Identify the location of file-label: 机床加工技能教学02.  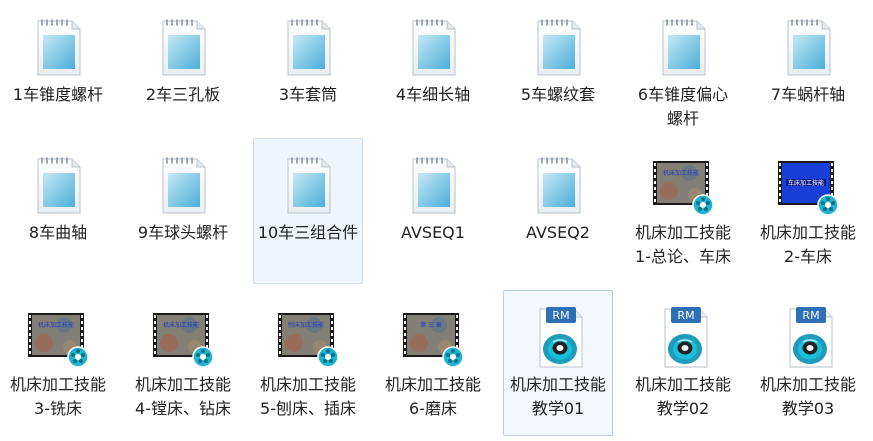
(682, 396).